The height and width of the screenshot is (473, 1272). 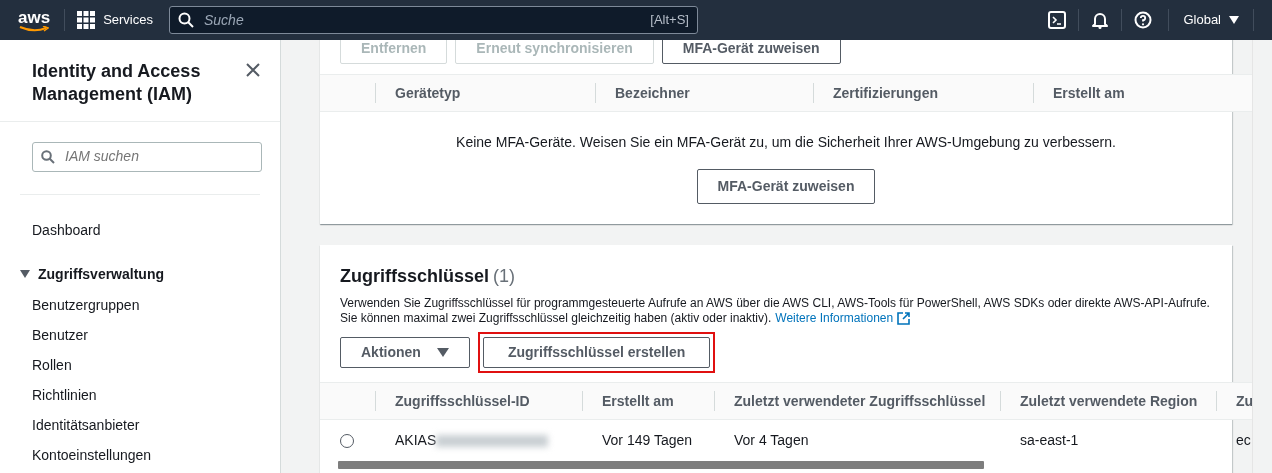 I want to click on column-header: Zu, so click(x=1234, y=401).